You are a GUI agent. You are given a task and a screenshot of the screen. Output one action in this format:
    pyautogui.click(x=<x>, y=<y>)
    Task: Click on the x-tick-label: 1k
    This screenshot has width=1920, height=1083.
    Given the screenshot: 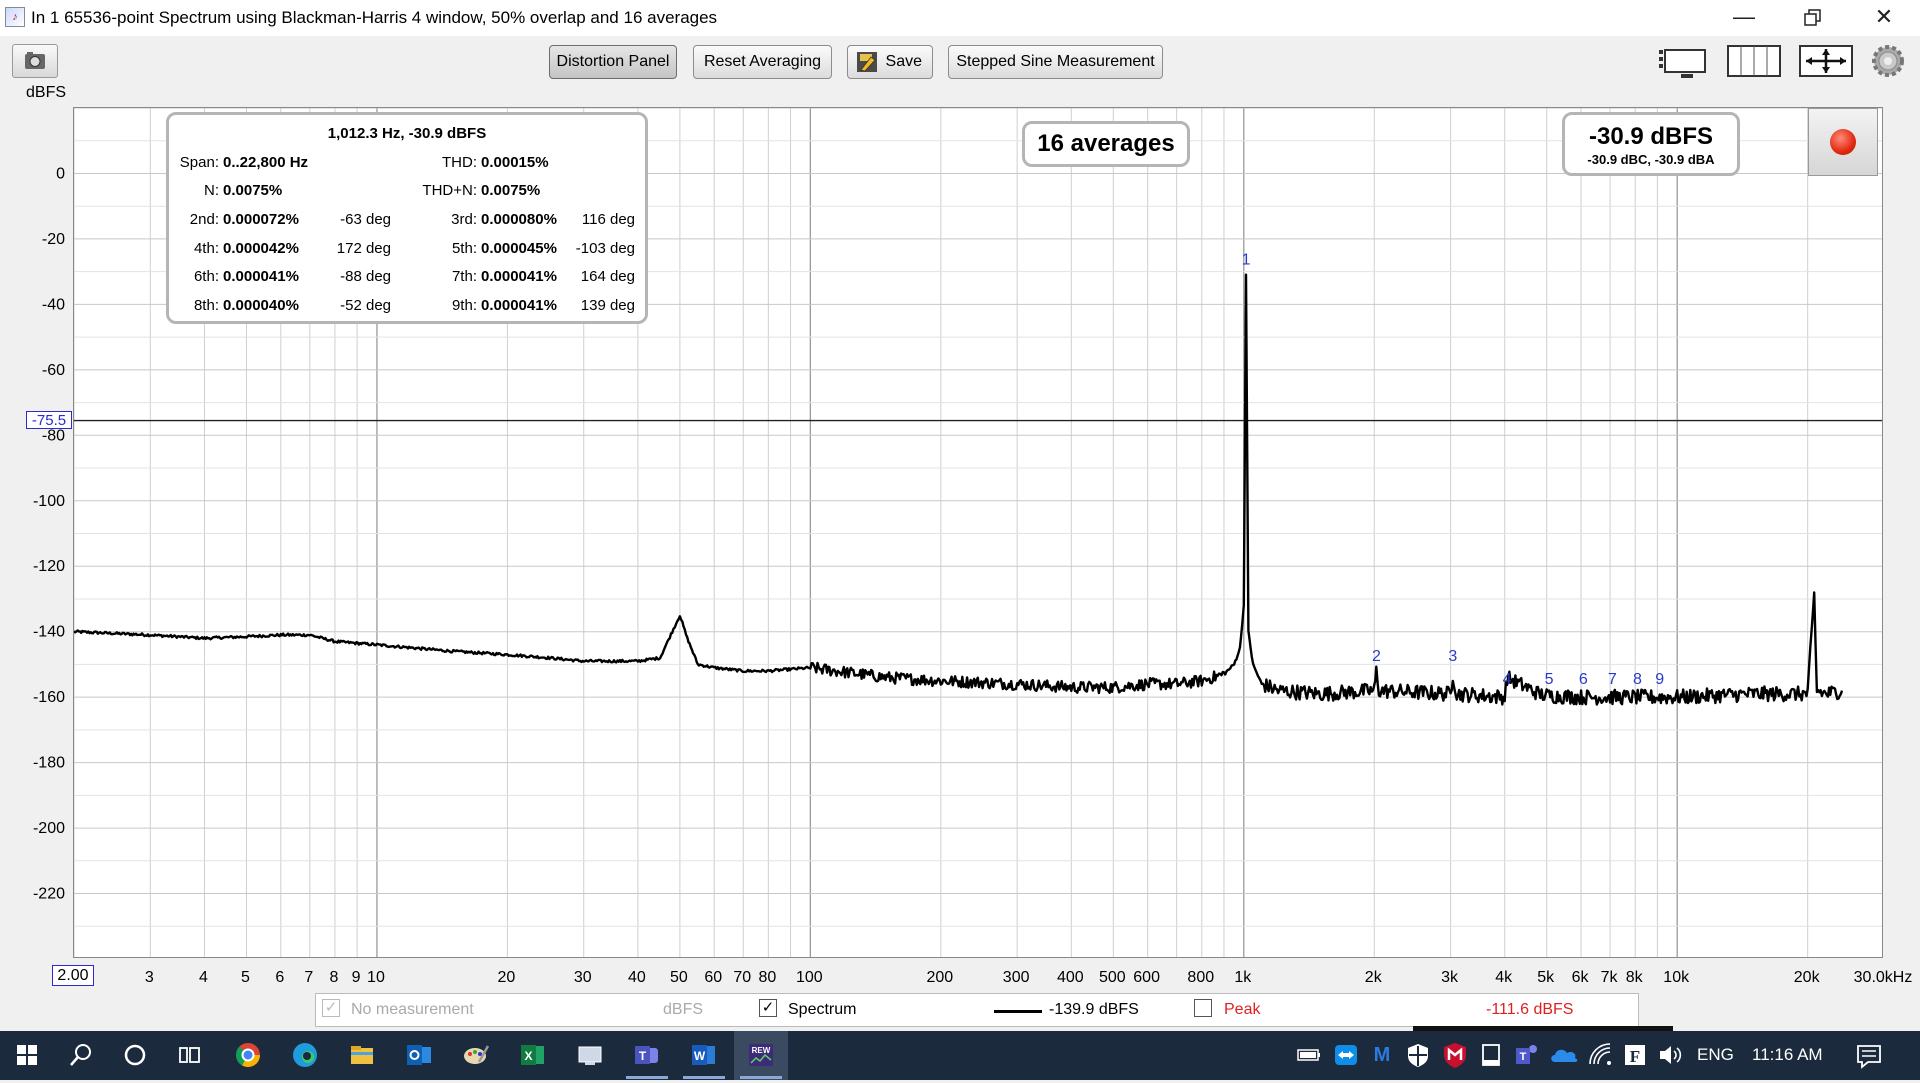 What is the action you would take?
    pyautogui.click(x=1243, y=977)
    